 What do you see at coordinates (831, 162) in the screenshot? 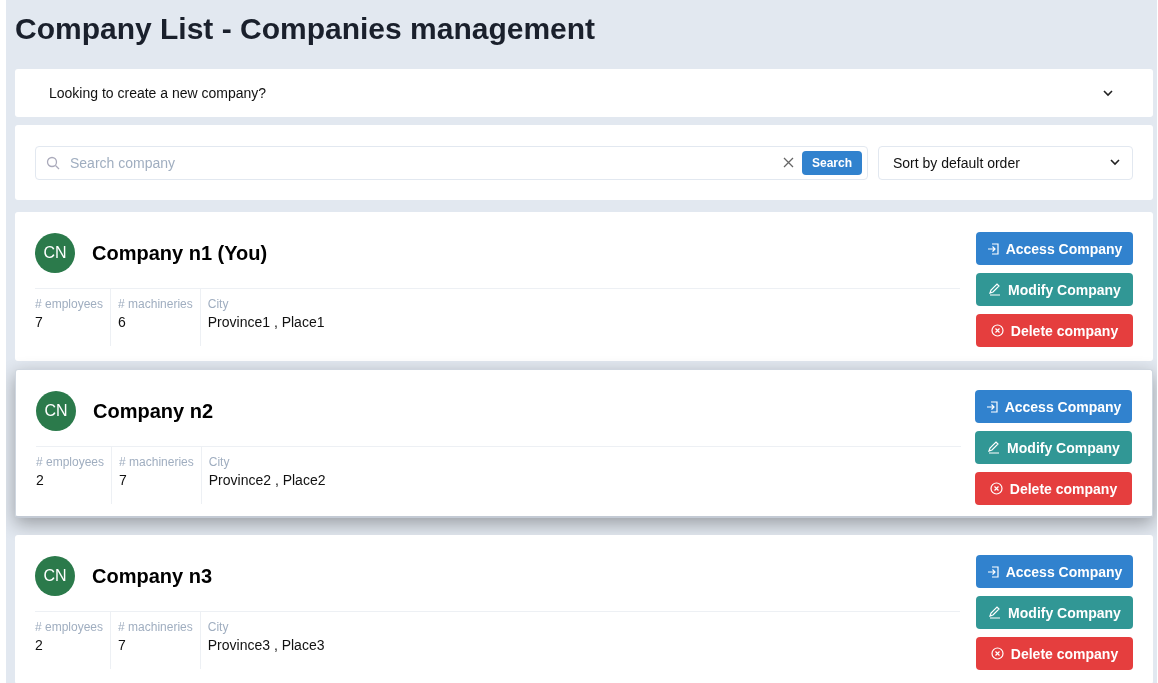
I see `search-button: Search` at bounding box center [831, 162].